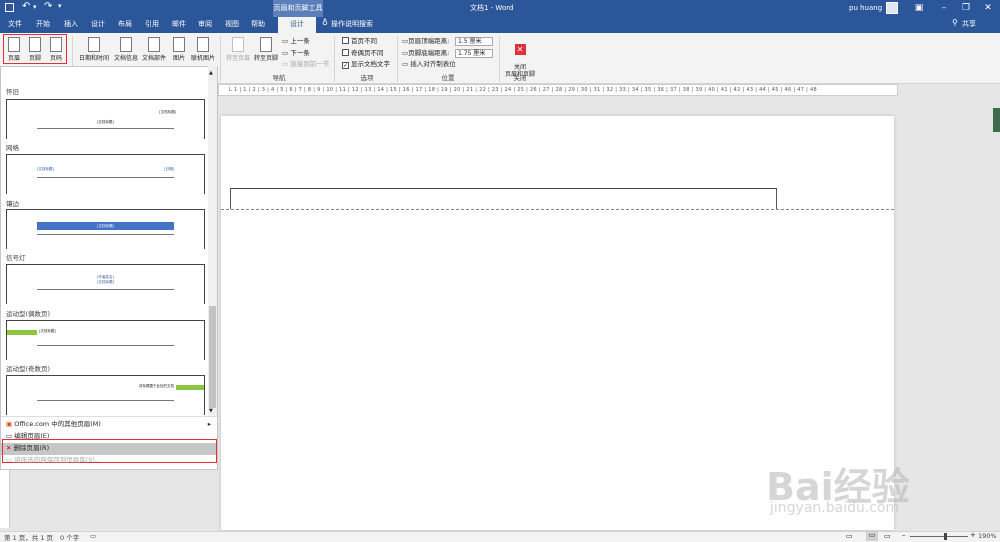  What do you see at coordinates (15, 25) in the screenshot?
I see `tab-file: 文件` at bounding box center [15, 25].